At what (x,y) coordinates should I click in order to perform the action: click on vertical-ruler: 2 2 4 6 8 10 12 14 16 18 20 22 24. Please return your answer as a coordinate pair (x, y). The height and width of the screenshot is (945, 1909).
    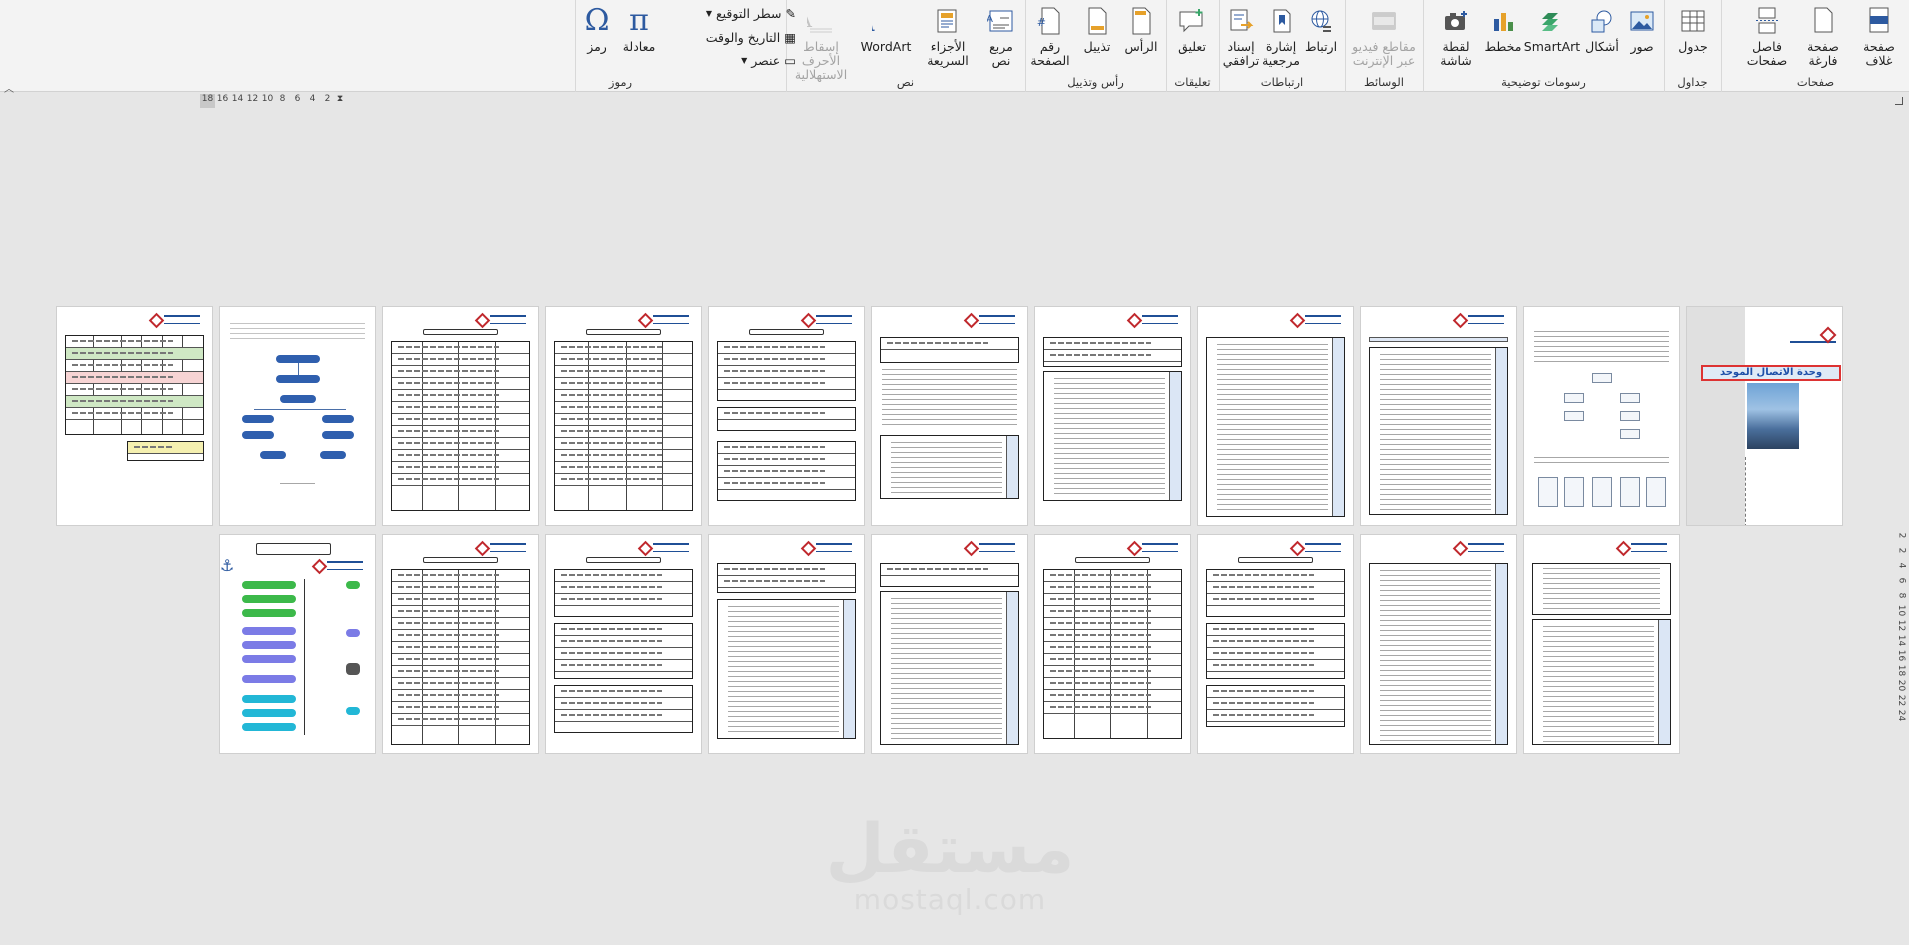
    Looking at the image, I should click on (1901, 626).